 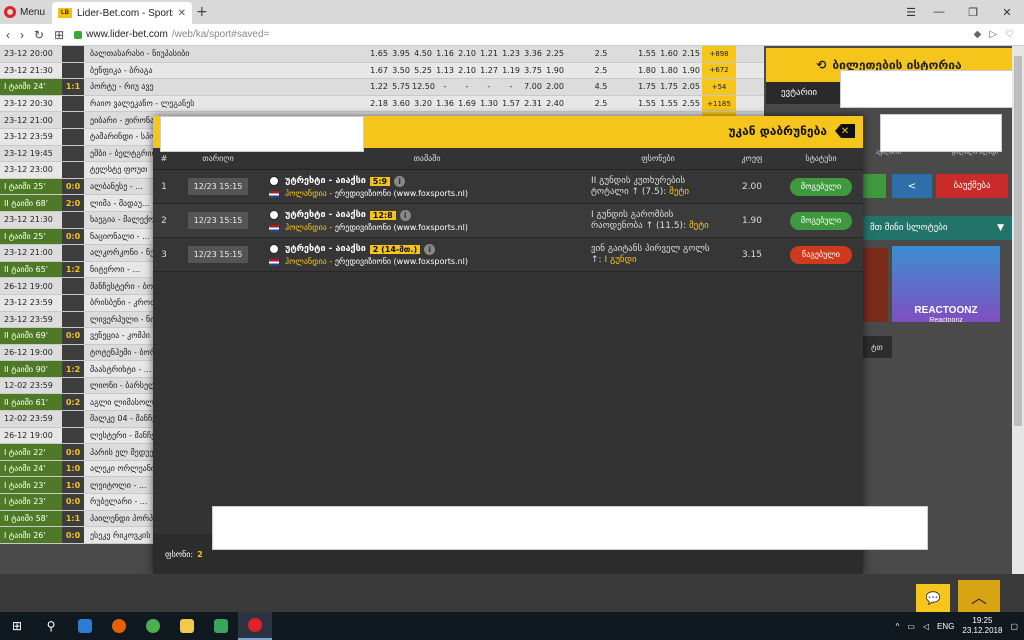 What do you see at coordinates (122, 13) in the screenshot?
I see `browser-tab-active: LB Lider-Bet.com - Sports and ✕` at bounding box center [122, 13].